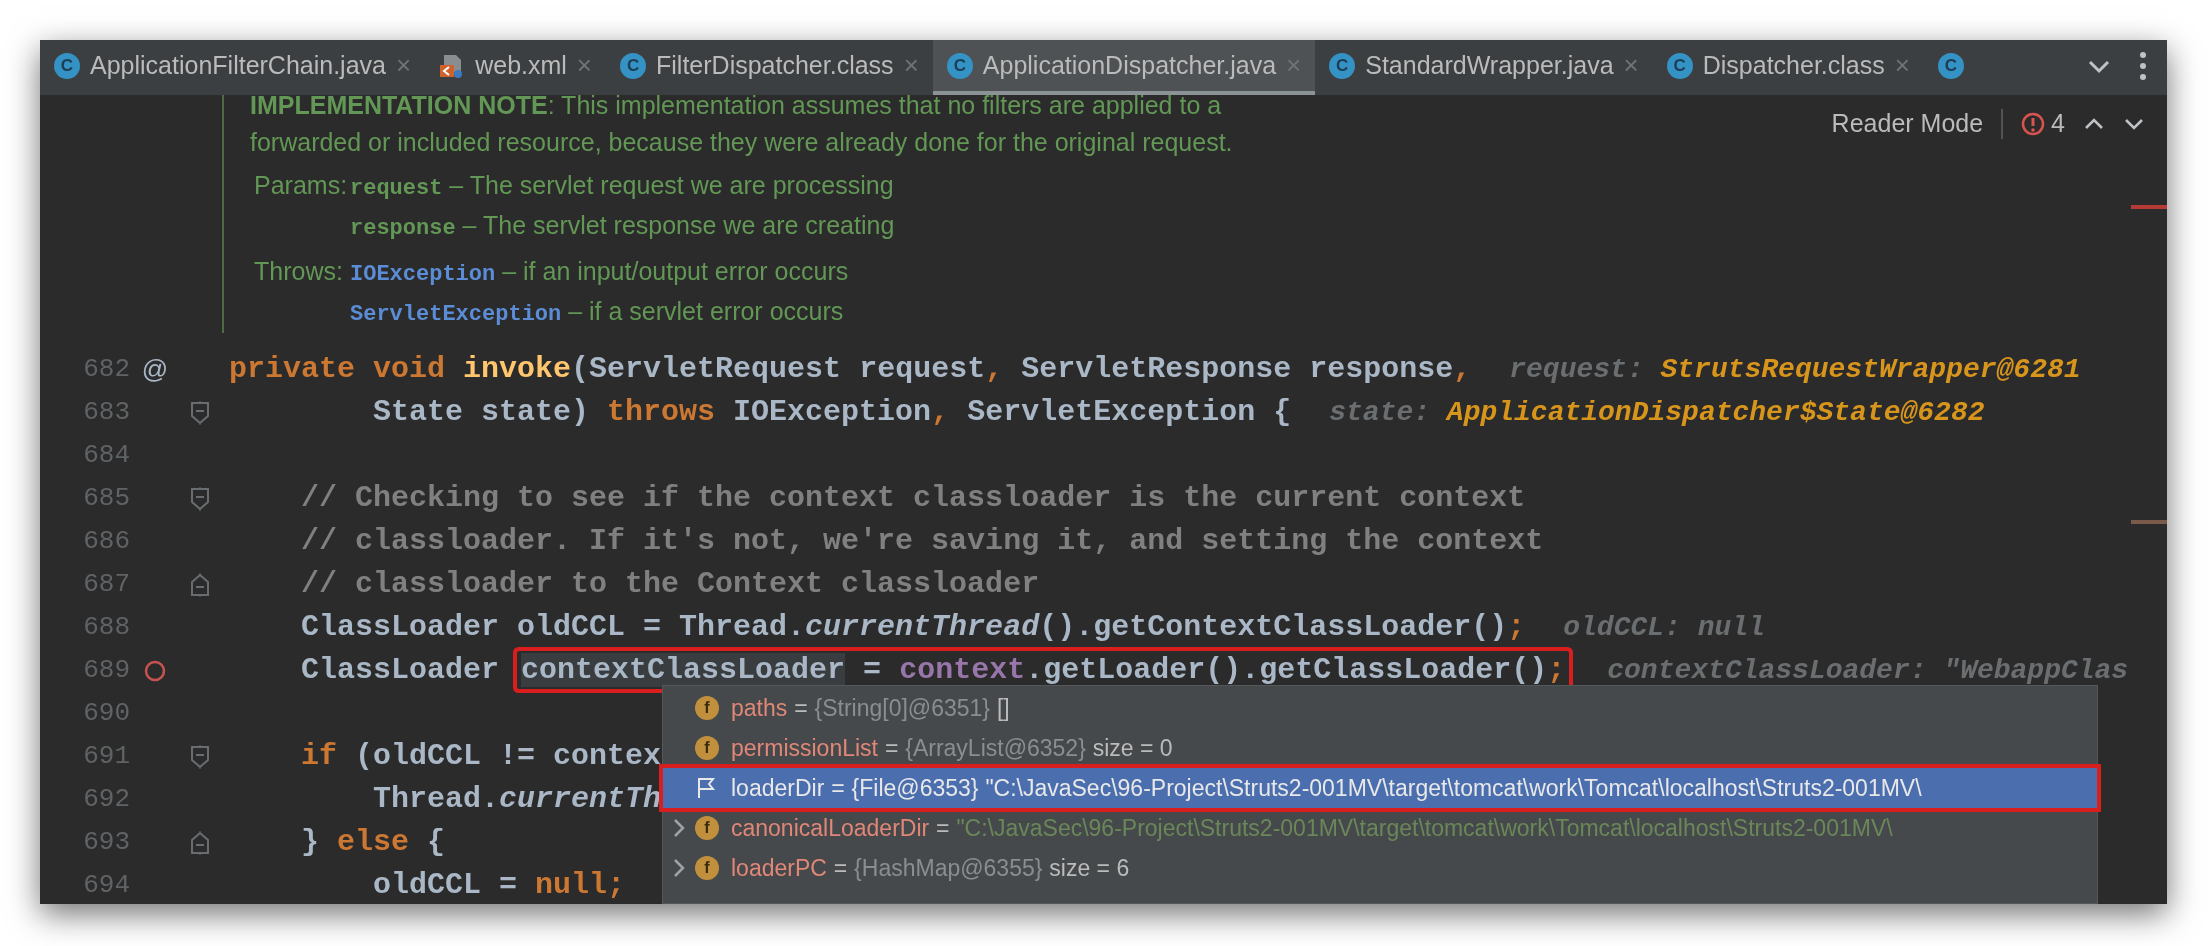 The image size is (2208, 946). What do you see at coordinates (106, 412) in the screenshot?
I see `line-number: 683` at bounding box center [106, 412].